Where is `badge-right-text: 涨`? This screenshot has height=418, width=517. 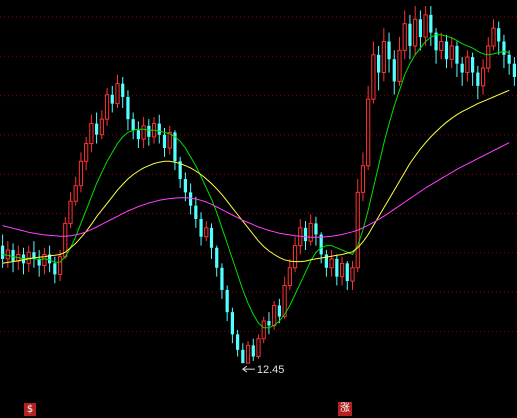
badge-right-text: 涨 is located at coordinates (345, 408).